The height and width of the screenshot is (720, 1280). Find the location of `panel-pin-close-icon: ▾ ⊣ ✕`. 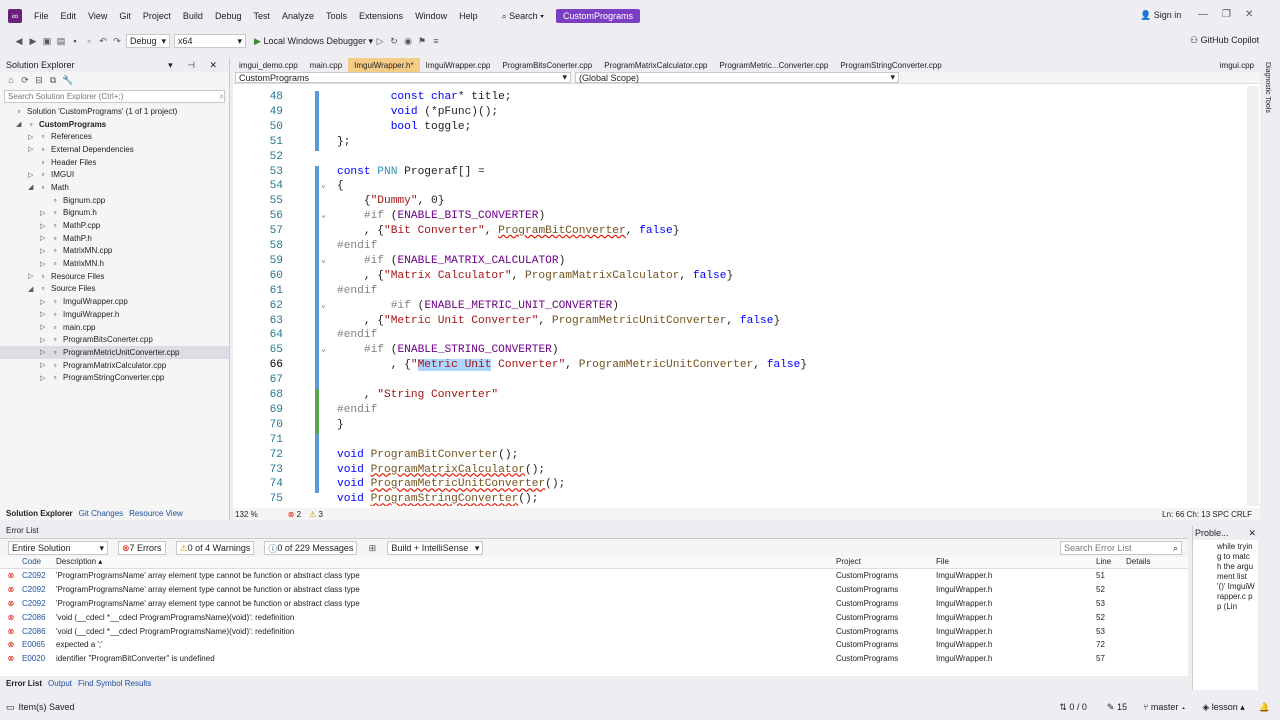

panel-pin-close-icon: ▾ ⊣ ✕ is located at coordinates (195, 65).